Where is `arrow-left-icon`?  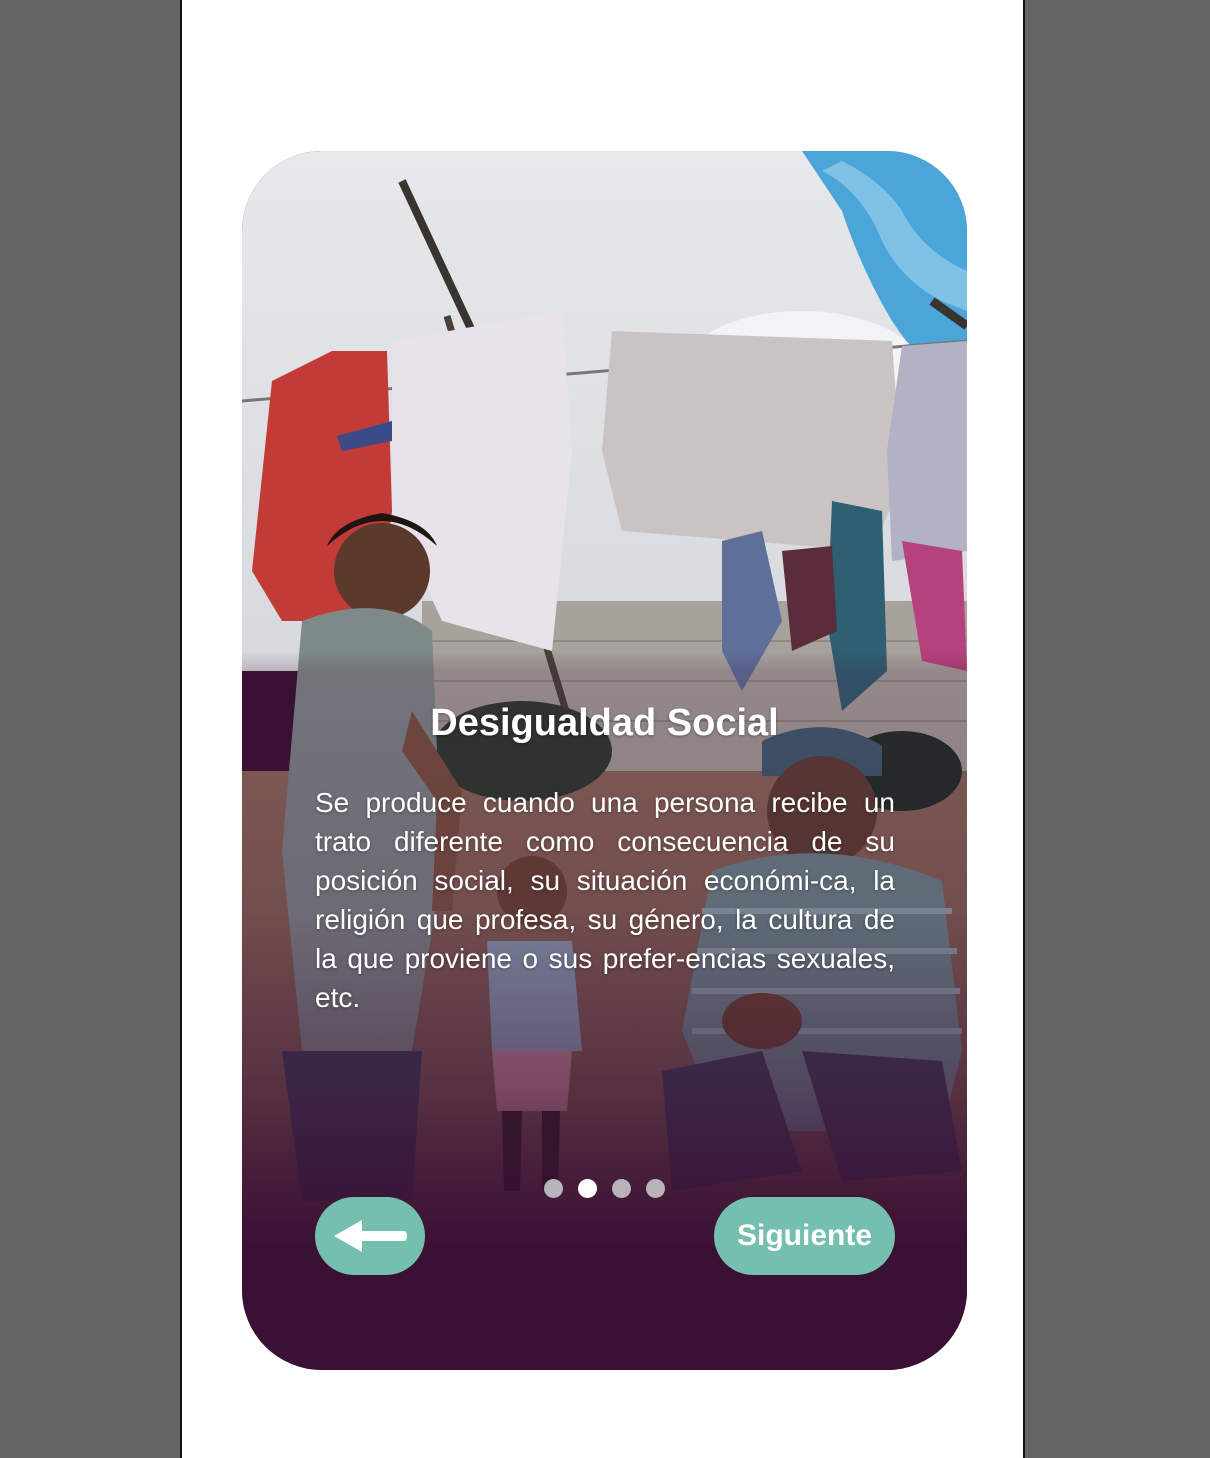 arrow-left-icon is located at coordinates (370, 1236).